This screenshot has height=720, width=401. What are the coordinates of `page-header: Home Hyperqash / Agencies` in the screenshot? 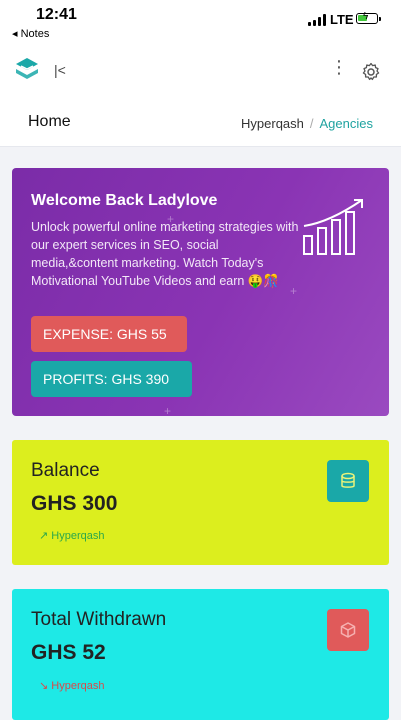 It's located at (200, 123).